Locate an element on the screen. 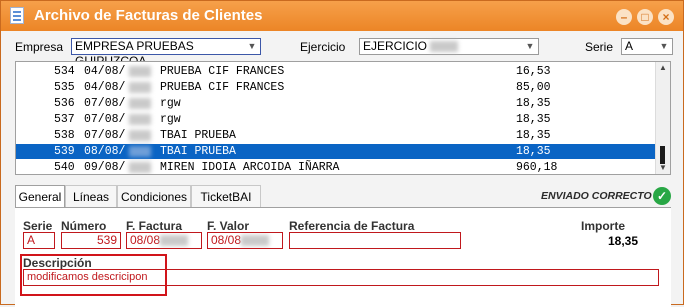  highlight-box is located at coordinates (93, 275).